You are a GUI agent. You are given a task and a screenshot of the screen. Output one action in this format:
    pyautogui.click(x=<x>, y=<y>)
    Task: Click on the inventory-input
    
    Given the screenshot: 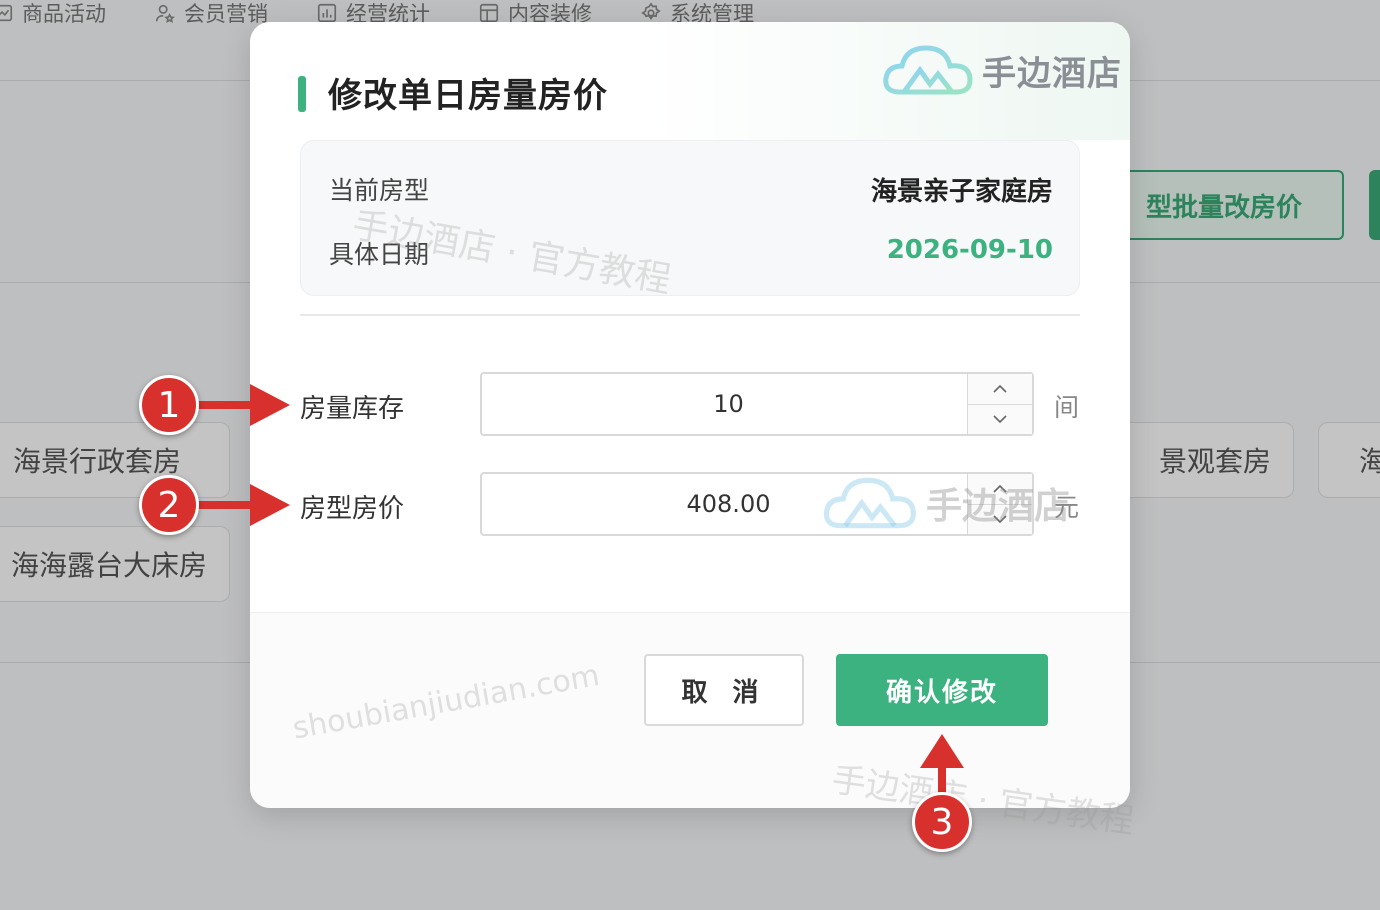 What is the action you would take?
    pyautogui.click(x=724, y=404)
    